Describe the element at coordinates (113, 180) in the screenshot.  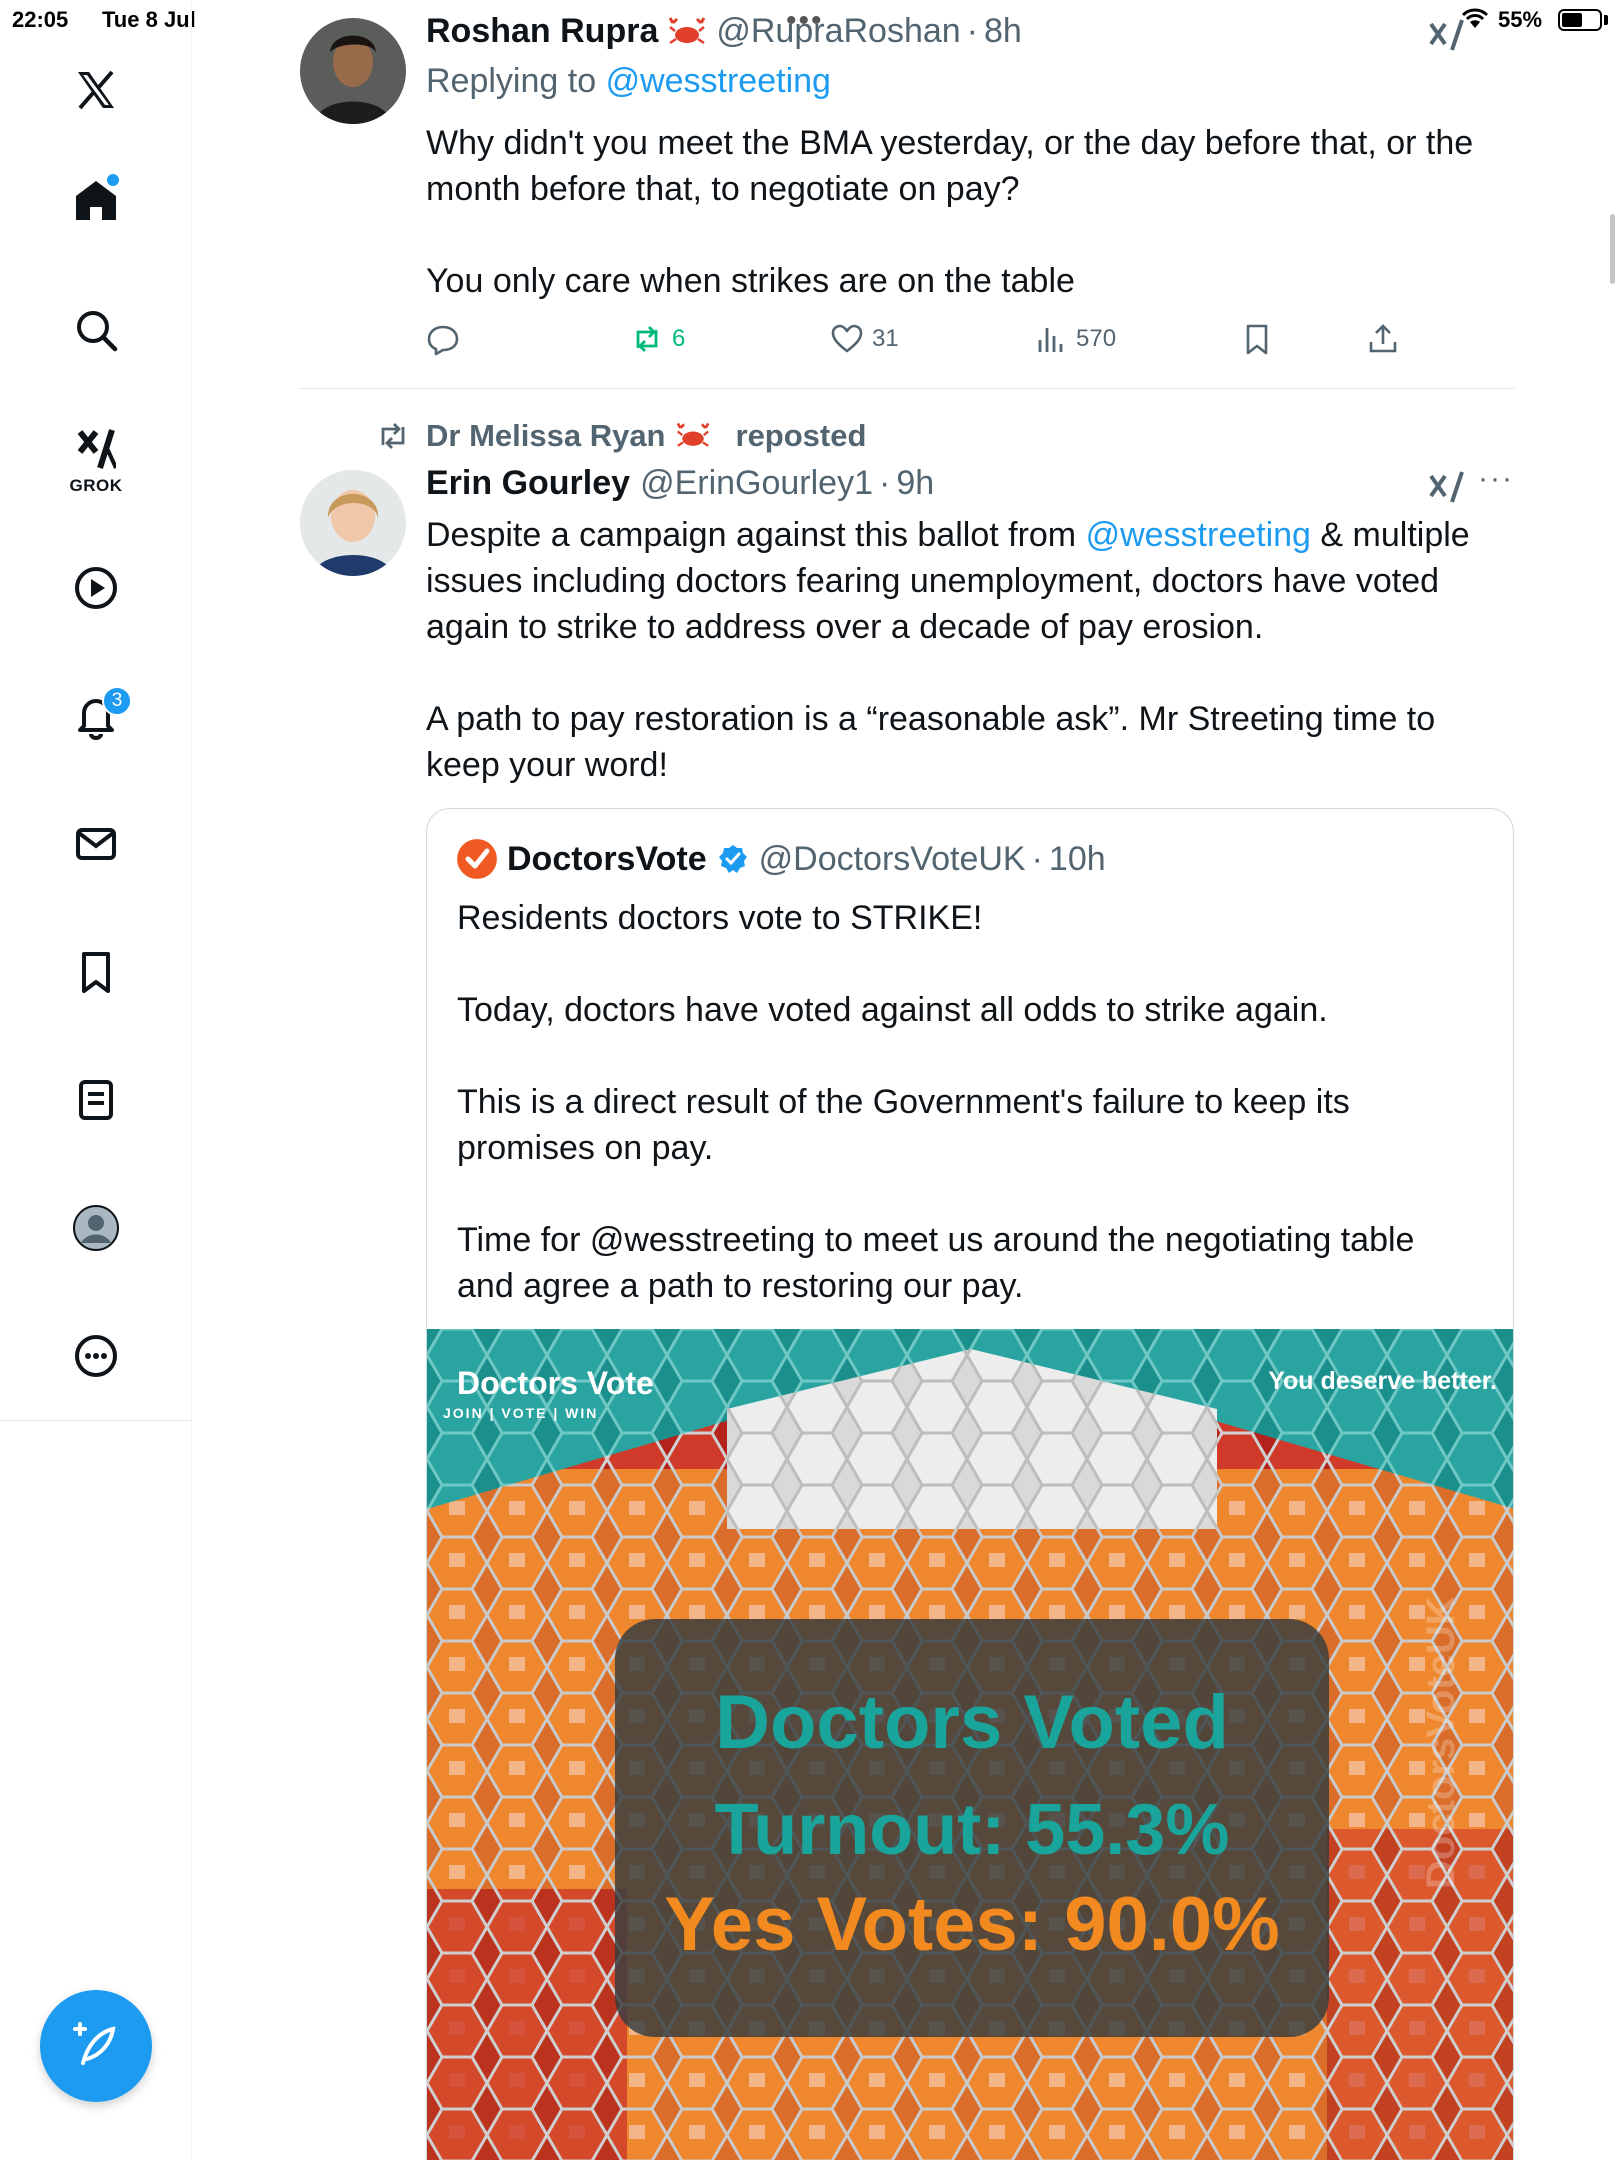
I see `home-unread-dot` at that location.